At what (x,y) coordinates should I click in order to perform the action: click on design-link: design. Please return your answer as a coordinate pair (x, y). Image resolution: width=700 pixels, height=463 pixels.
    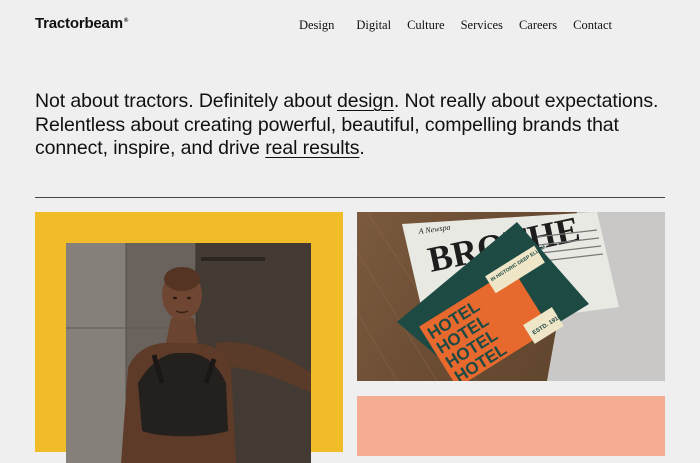
    Looking at the image, I should click on (365, 101).